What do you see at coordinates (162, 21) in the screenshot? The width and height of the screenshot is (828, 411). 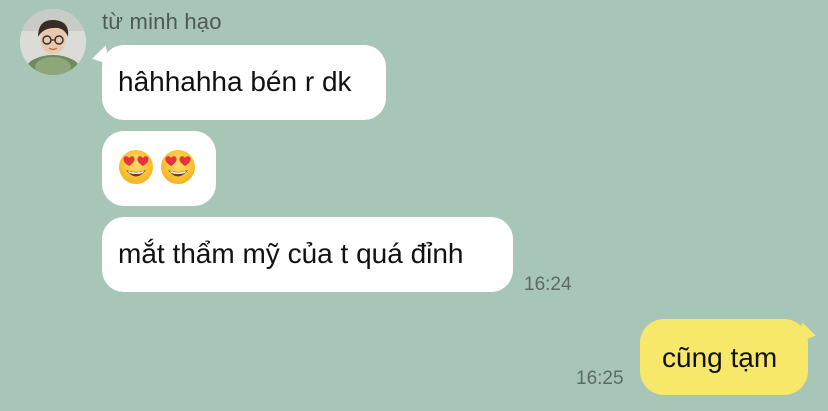 I see `sender-name: từ minh hạo` at bounding box center [162, 21].